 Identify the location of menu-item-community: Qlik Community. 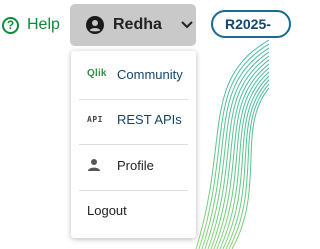
(133, 75).